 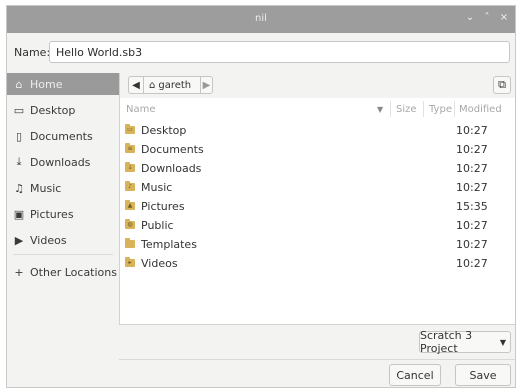 I want to click on file-row-documents: ≡ Documents 10:27, so click(x=317, y=149).